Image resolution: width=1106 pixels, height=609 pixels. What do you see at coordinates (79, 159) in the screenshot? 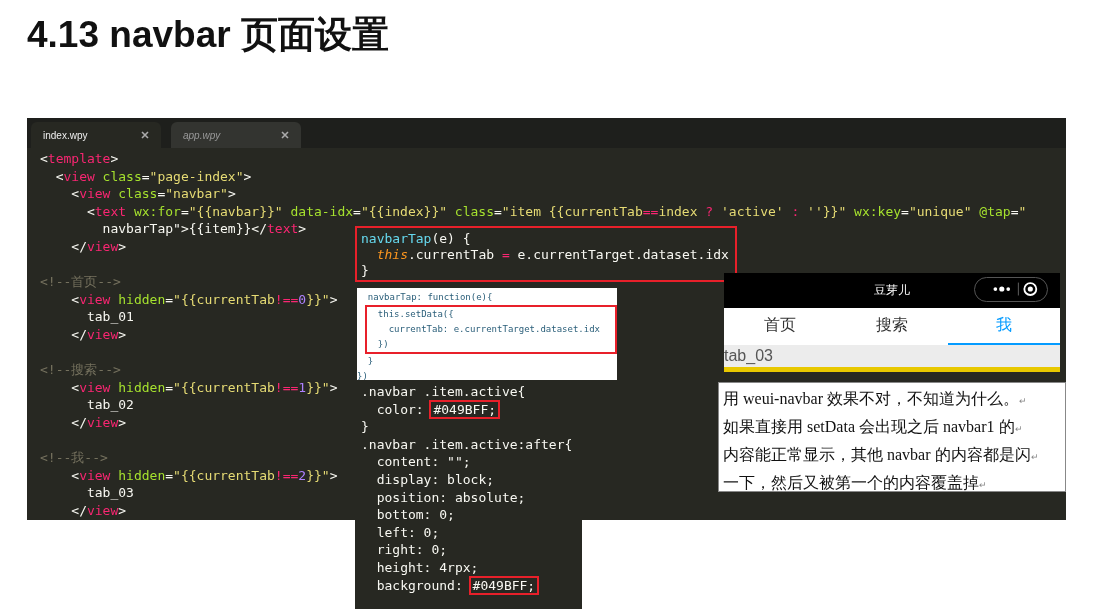
I see `code-line: <template>` at bounding box center [79, 159].